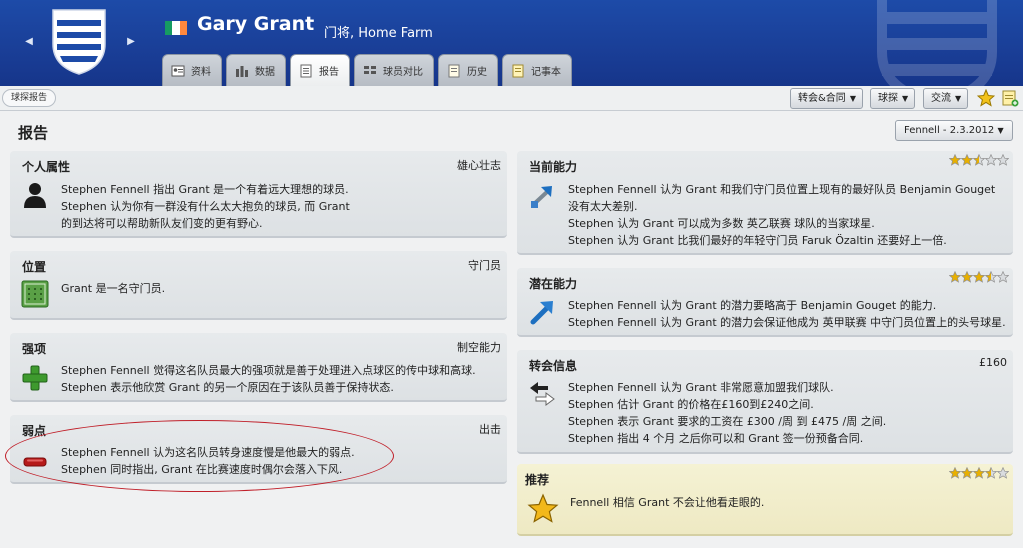 Image resolution: width=1023 pixels, height=548 pixels. Describe the element at coordinates (537, 70) in the screenshot. I see `tab-notes: 记事本` at that location.